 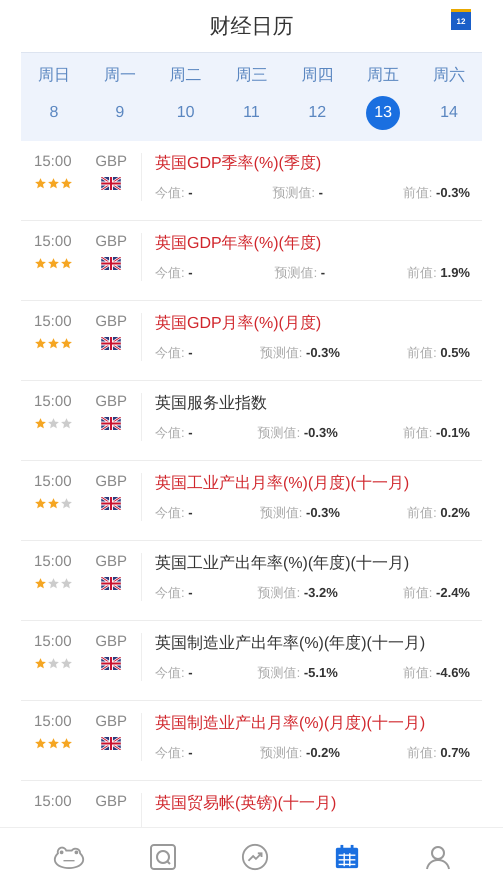 I want to click on forecast-value: 预测值: -3.2%, so click(x=298, y=593).